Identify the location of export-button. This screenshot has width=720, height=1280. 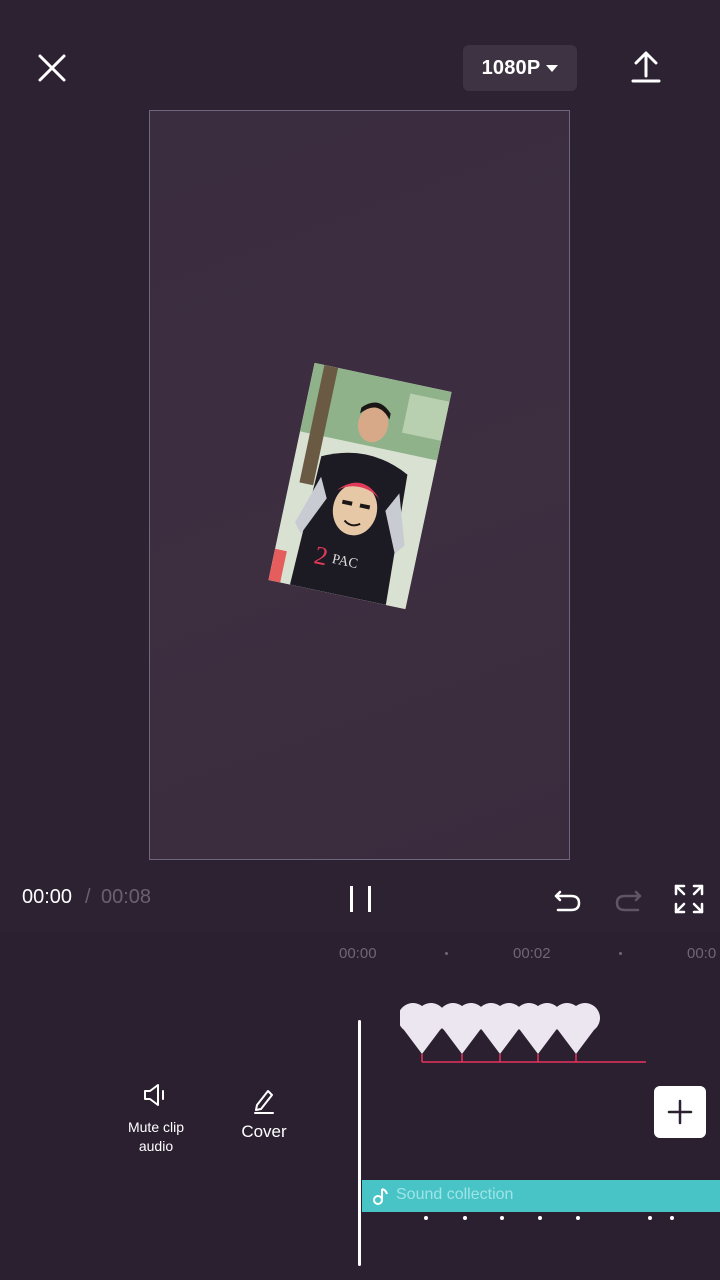
(646, 68).